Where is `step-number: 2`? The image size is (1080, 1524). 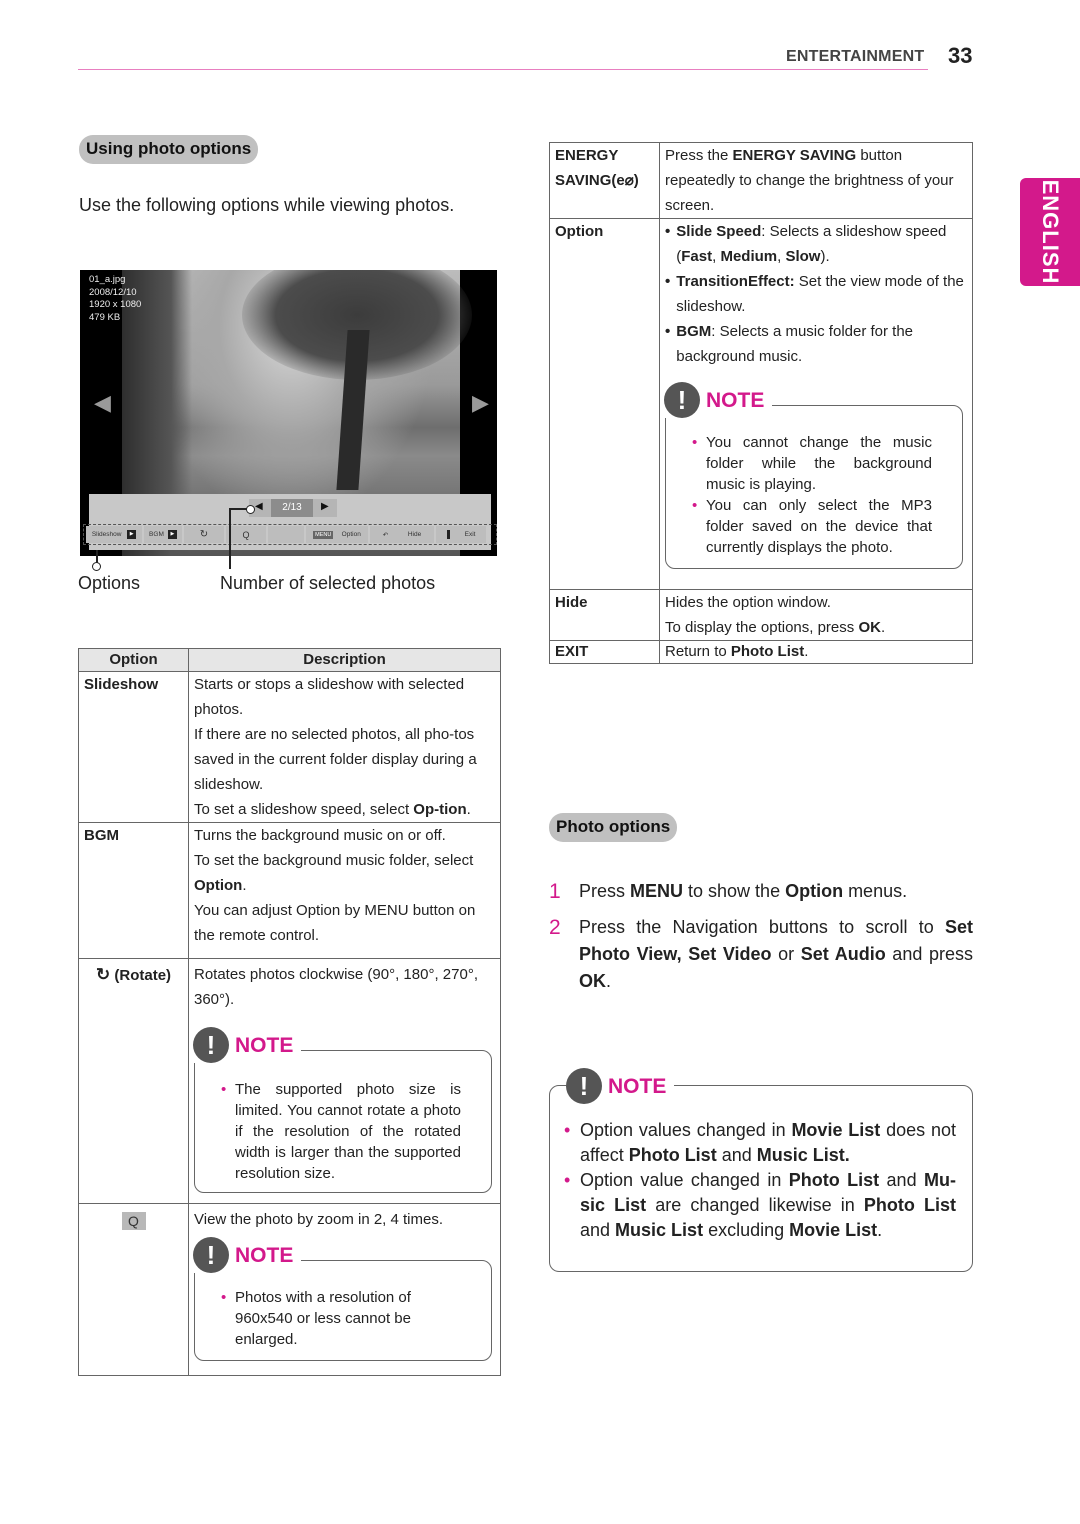
step-number: 2 is located at coordinates (555, 927).